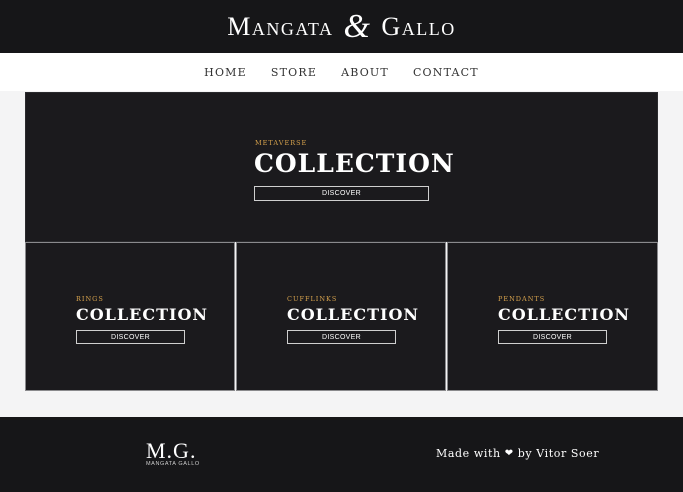 The image size is (683, 492). I want to click on nav-home: HOME, so click(225, 72).